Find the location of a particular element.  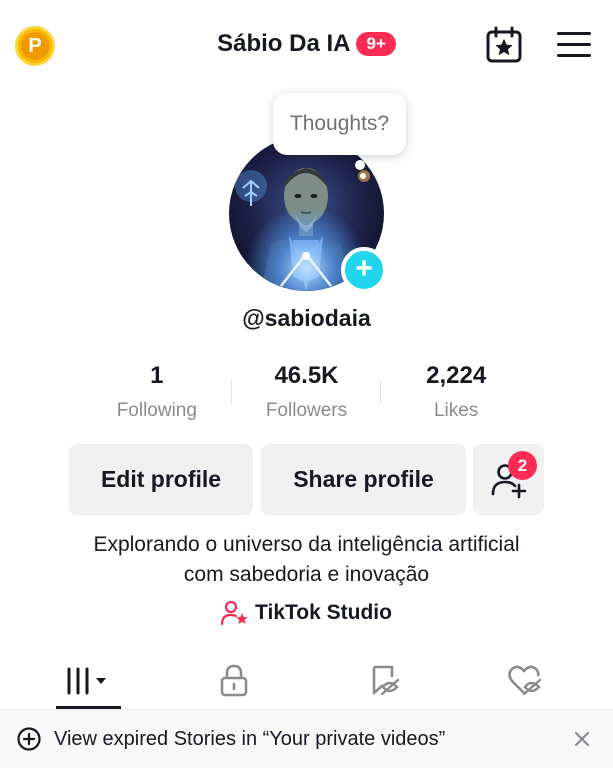

tab-liked is located at coordinates (524, 680).